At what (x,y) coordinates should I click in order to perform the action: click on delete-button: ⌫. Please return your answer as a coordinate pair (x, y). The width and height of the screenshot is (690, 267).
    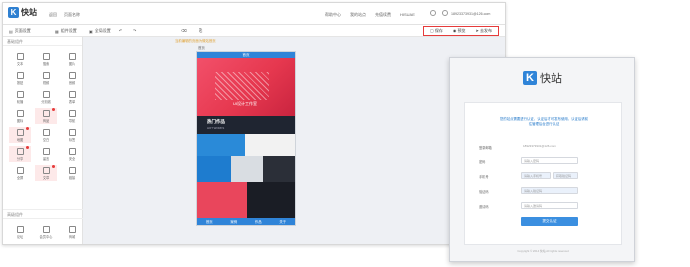
    Looking at the image, I should click on (184, 30).